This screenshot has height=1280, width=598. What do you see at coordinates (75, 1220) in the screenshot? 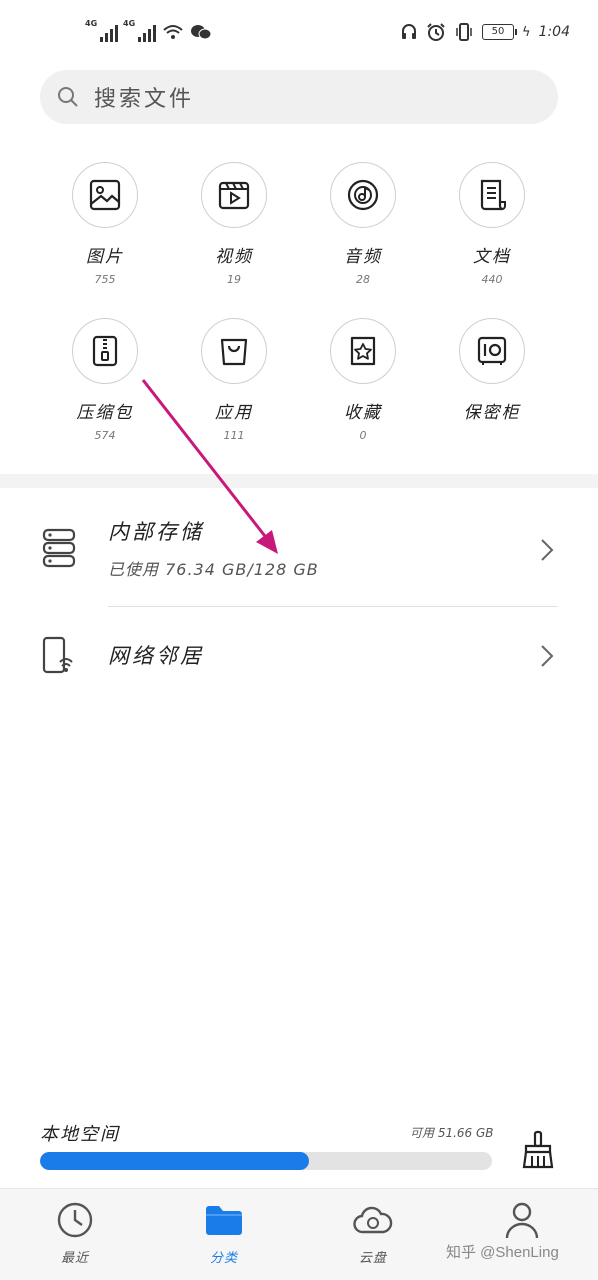
I see `clock-icon` at bounding box center [75, 1220].